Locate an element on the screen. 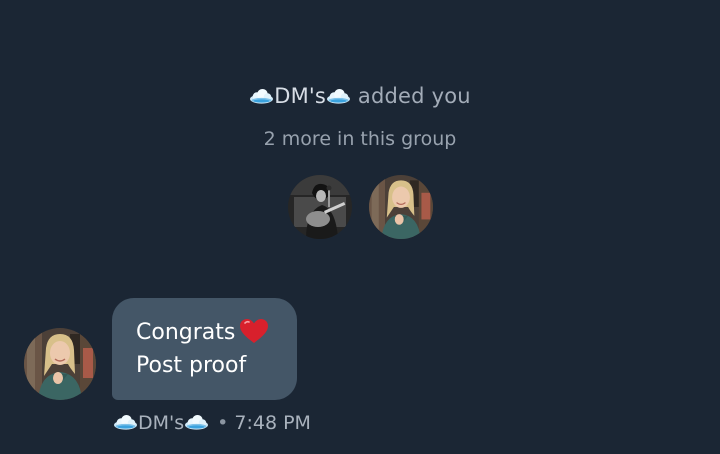 This screenshot has height=454, width=720. message-time: 7:48 PM is located at coordinates (272, 423).